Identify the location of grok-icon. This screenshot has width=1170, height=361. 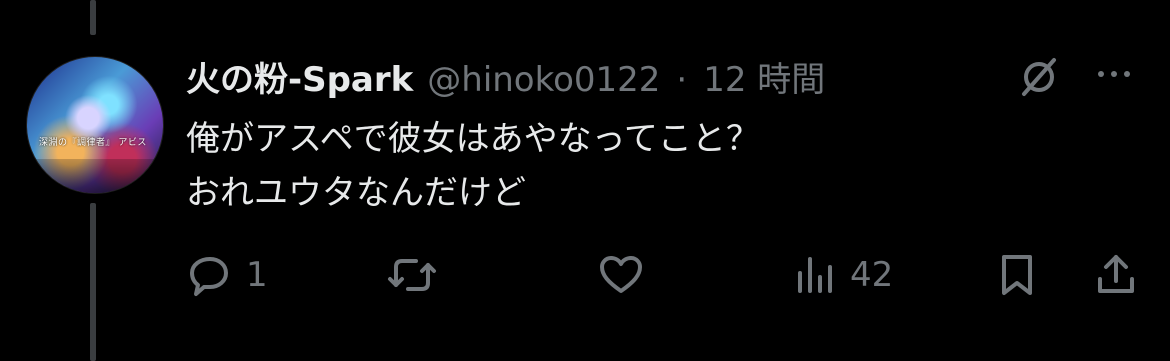
(1039, 77).